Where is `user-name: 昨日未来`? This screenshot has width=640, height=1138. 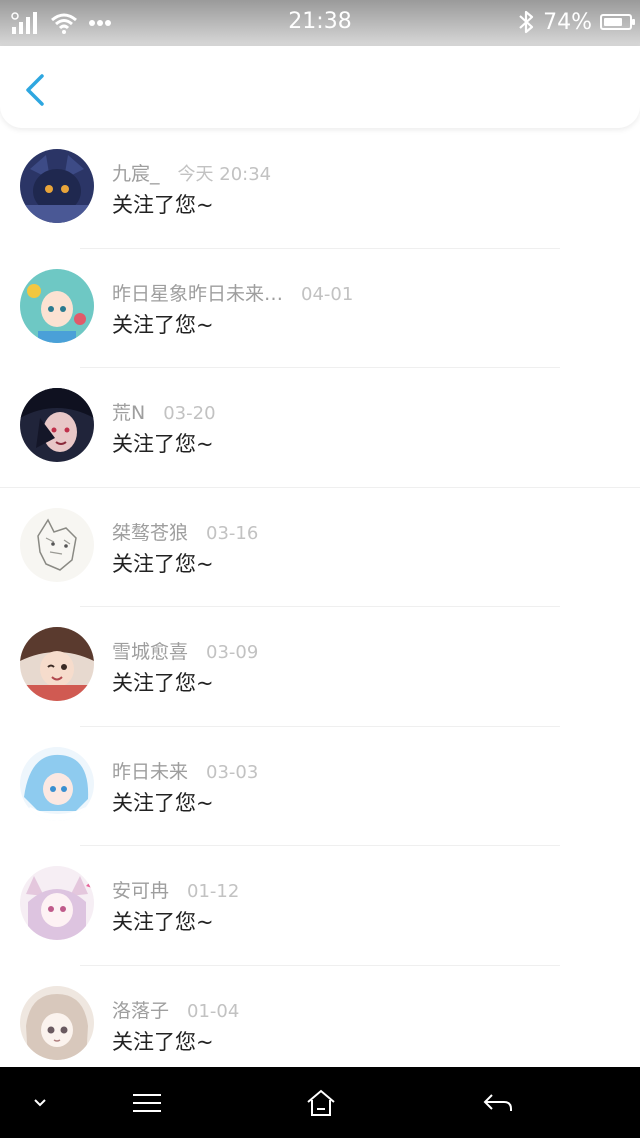 user-name: 昨日未来 is located at coordinates (150, 770).